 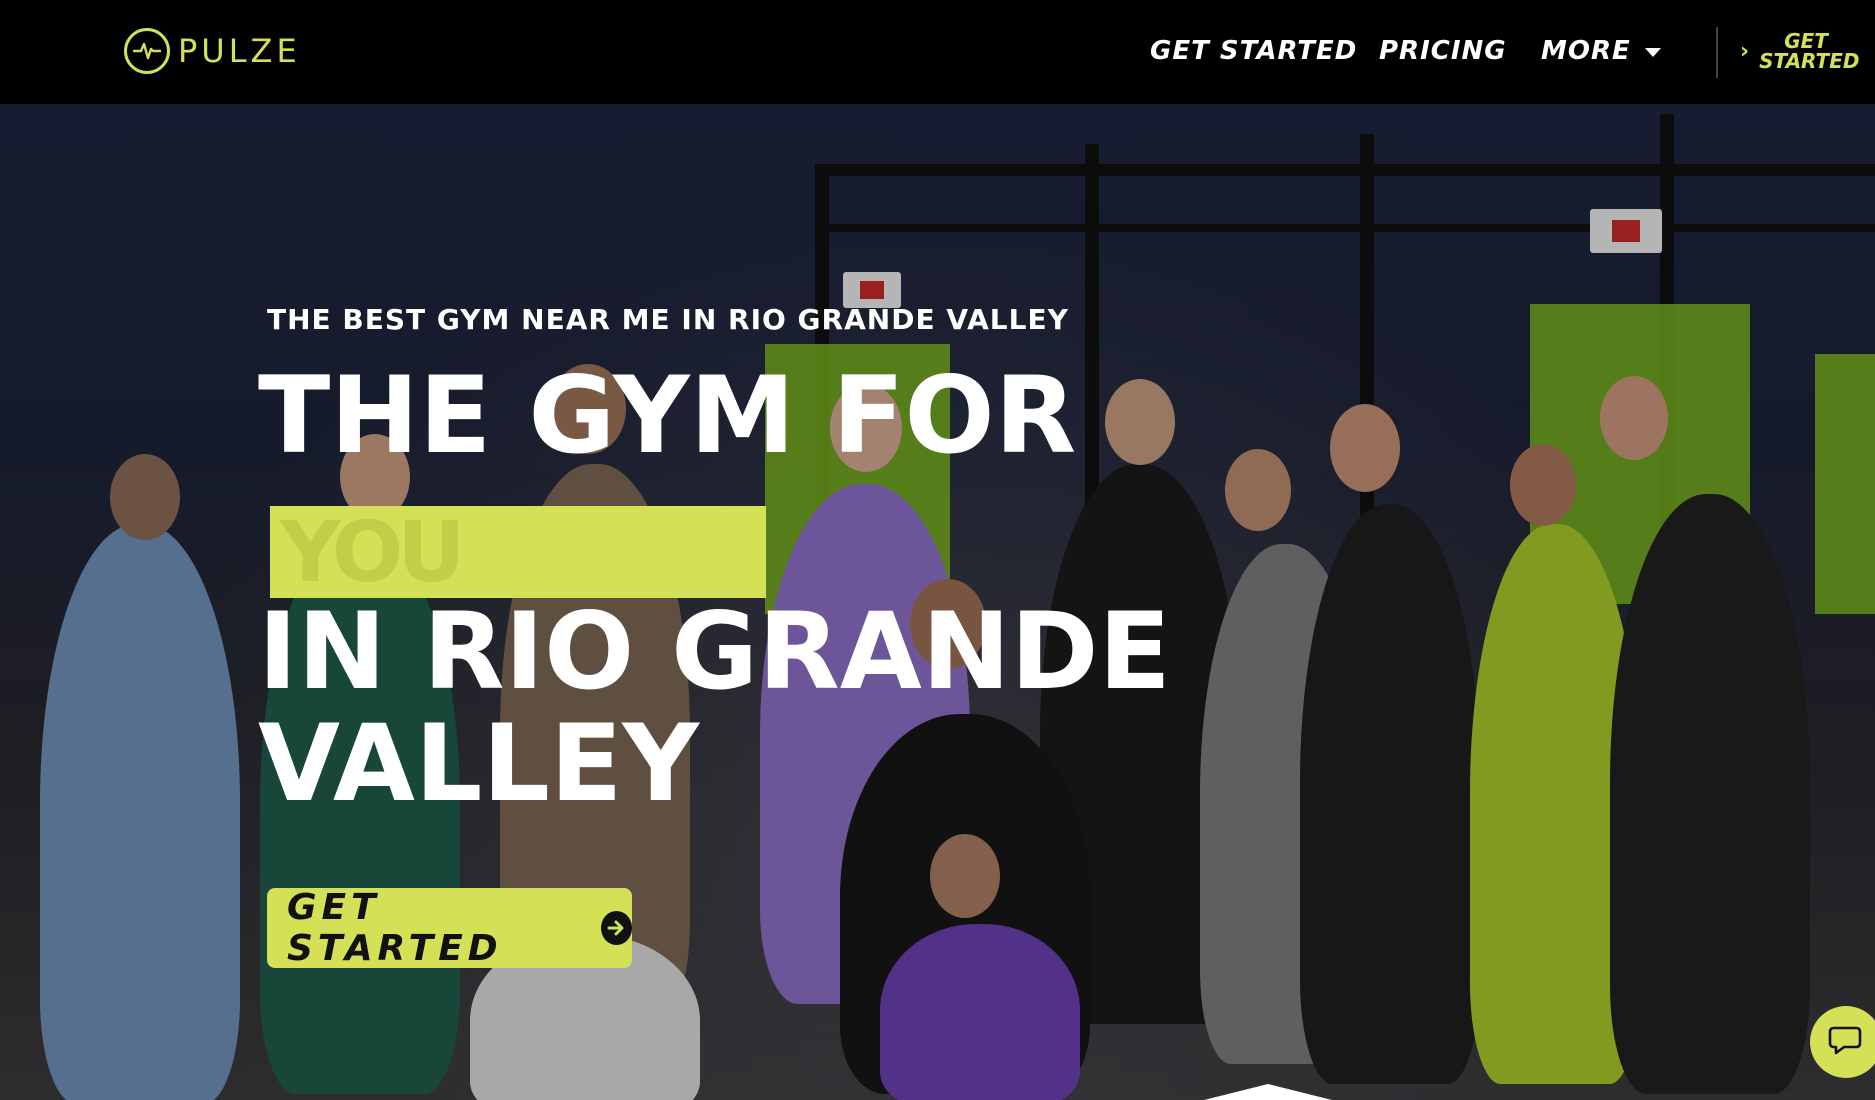 I want to click on hero-title-line-2: IN RIO GRANDE, so click(x=714, y=651).